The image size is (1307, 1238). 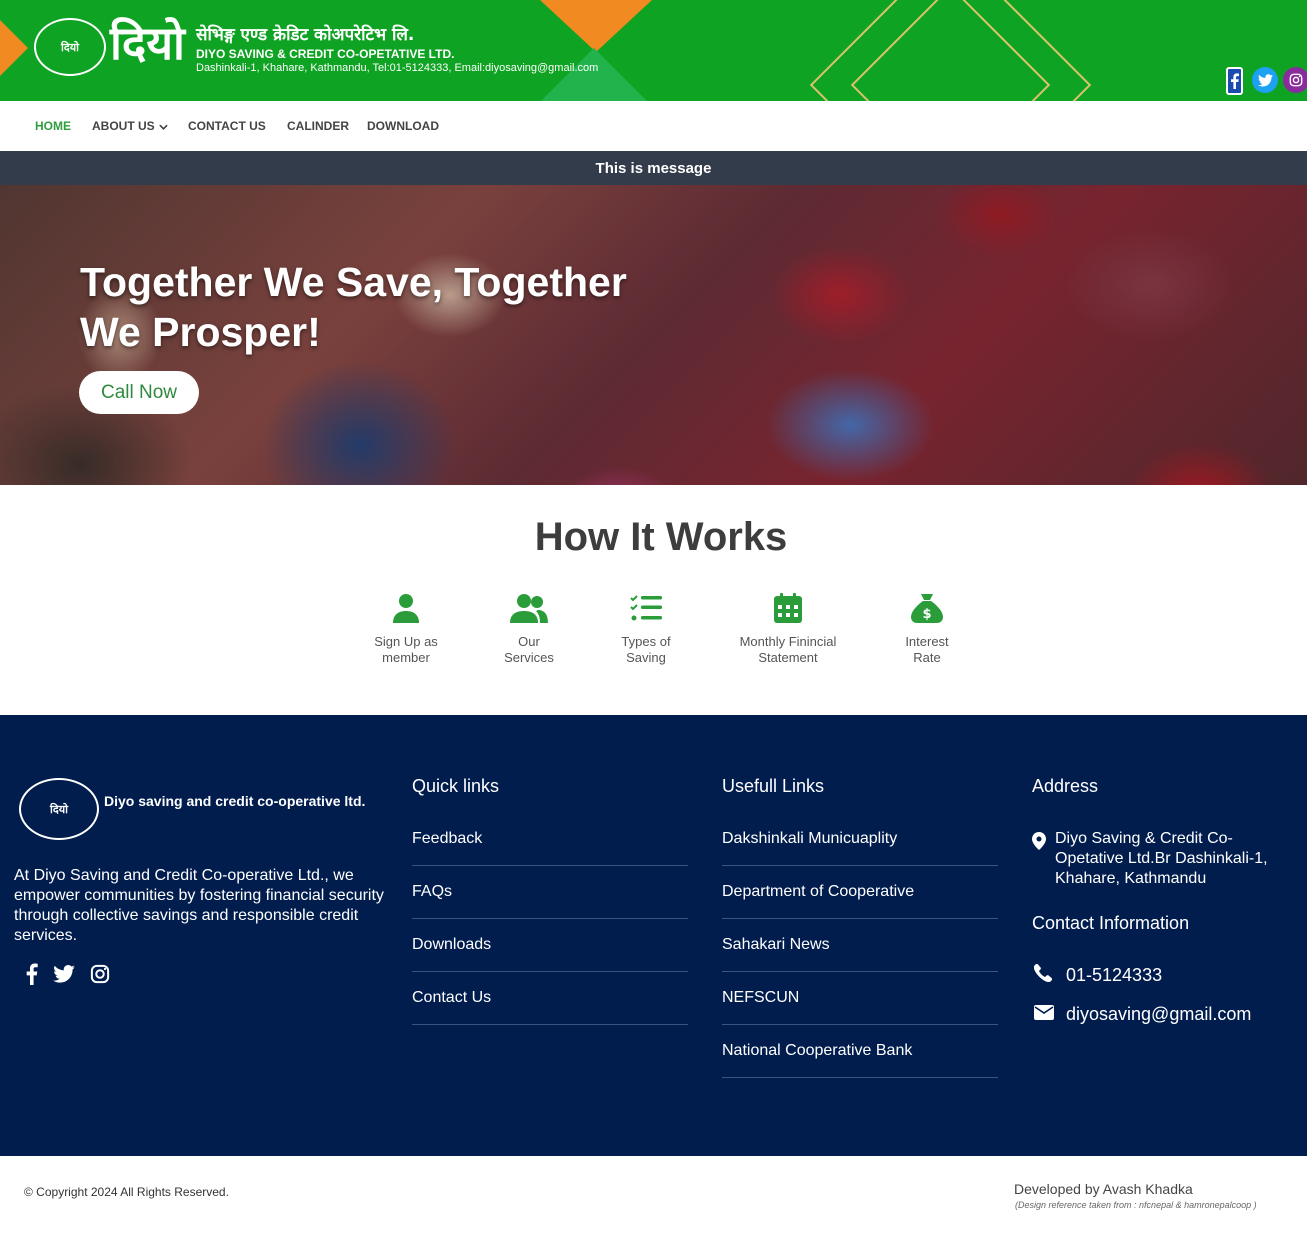 What do you see at coordinates (1159, 1014) in the screenshot?
I see `email-address: diyosaving@gmail.com` at bounding box center [1159, 1014].